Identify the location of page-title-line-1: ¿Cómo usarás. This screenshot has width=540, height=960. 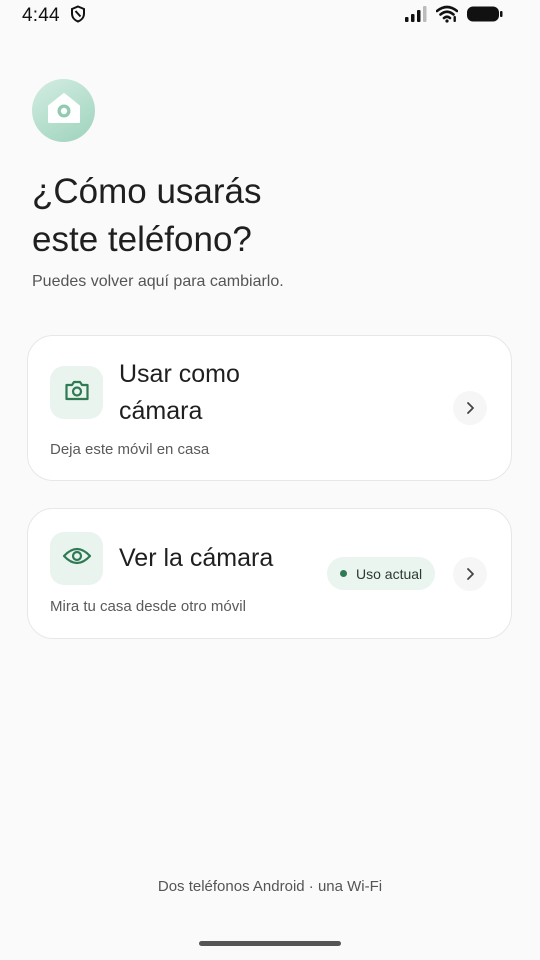
(147, 191).